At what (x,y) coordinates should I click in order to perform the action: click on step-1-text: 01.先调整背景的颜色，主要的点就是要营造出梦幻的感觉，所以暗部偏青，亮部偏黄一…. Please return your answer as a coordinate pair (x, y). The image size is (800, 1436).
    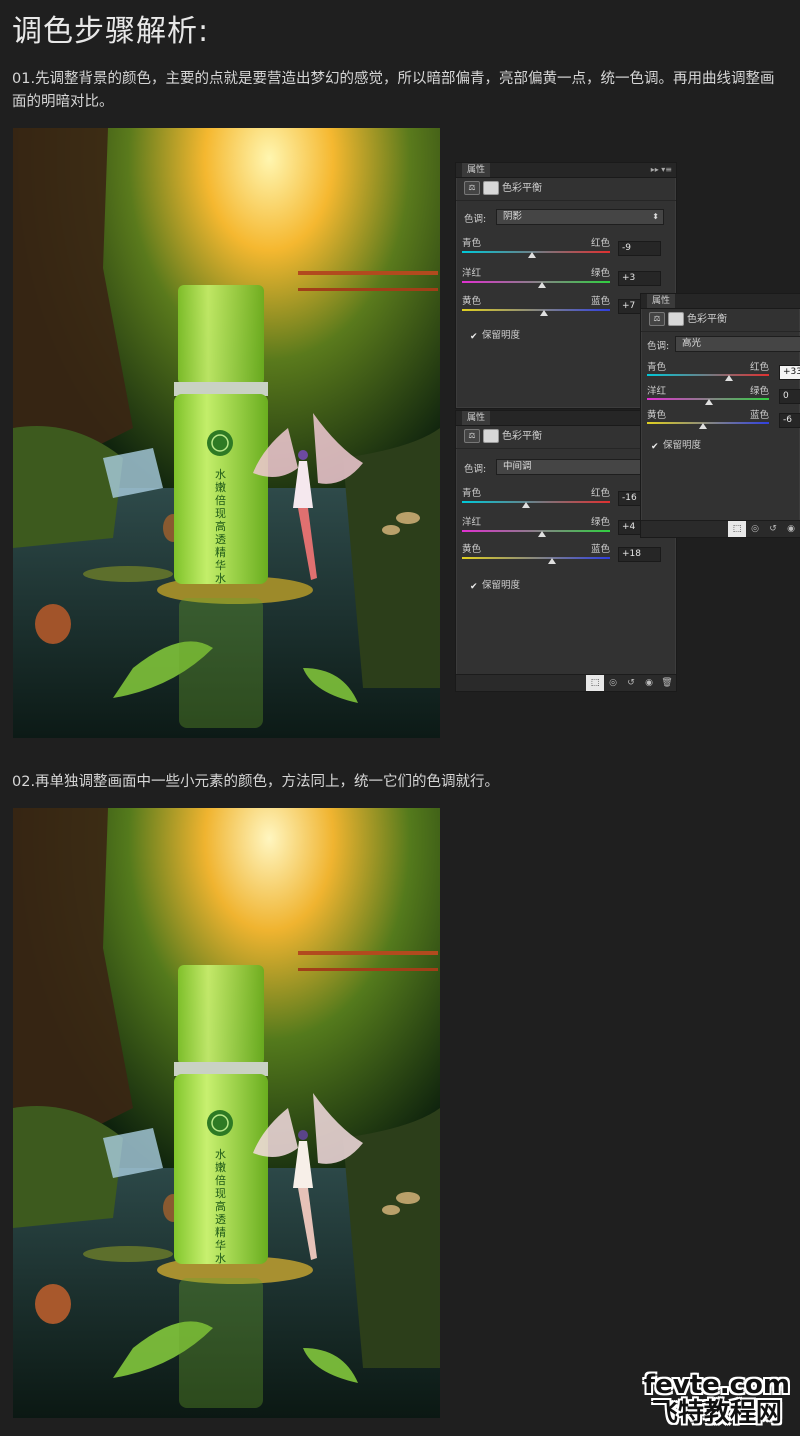
    Looking at the image, I should click on (393, 90).